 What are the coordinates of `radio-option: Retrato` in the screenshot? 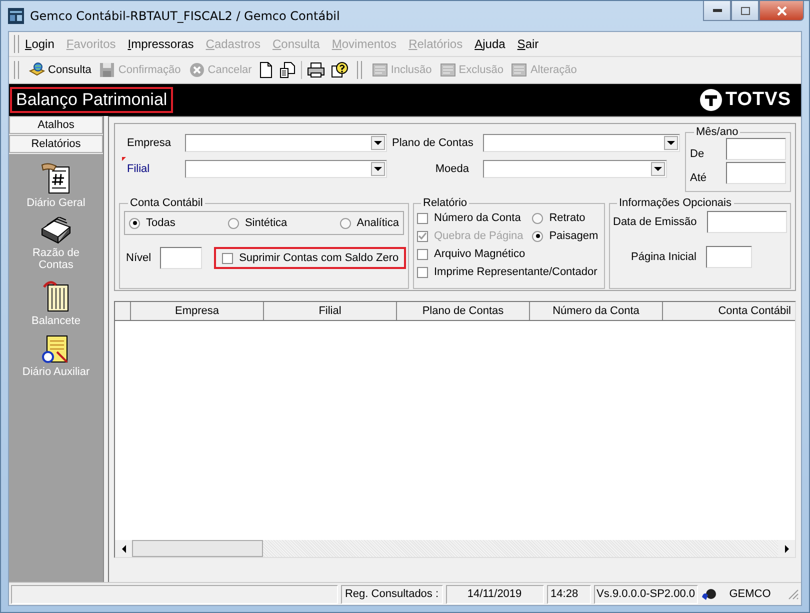 It's located at (566, 218).